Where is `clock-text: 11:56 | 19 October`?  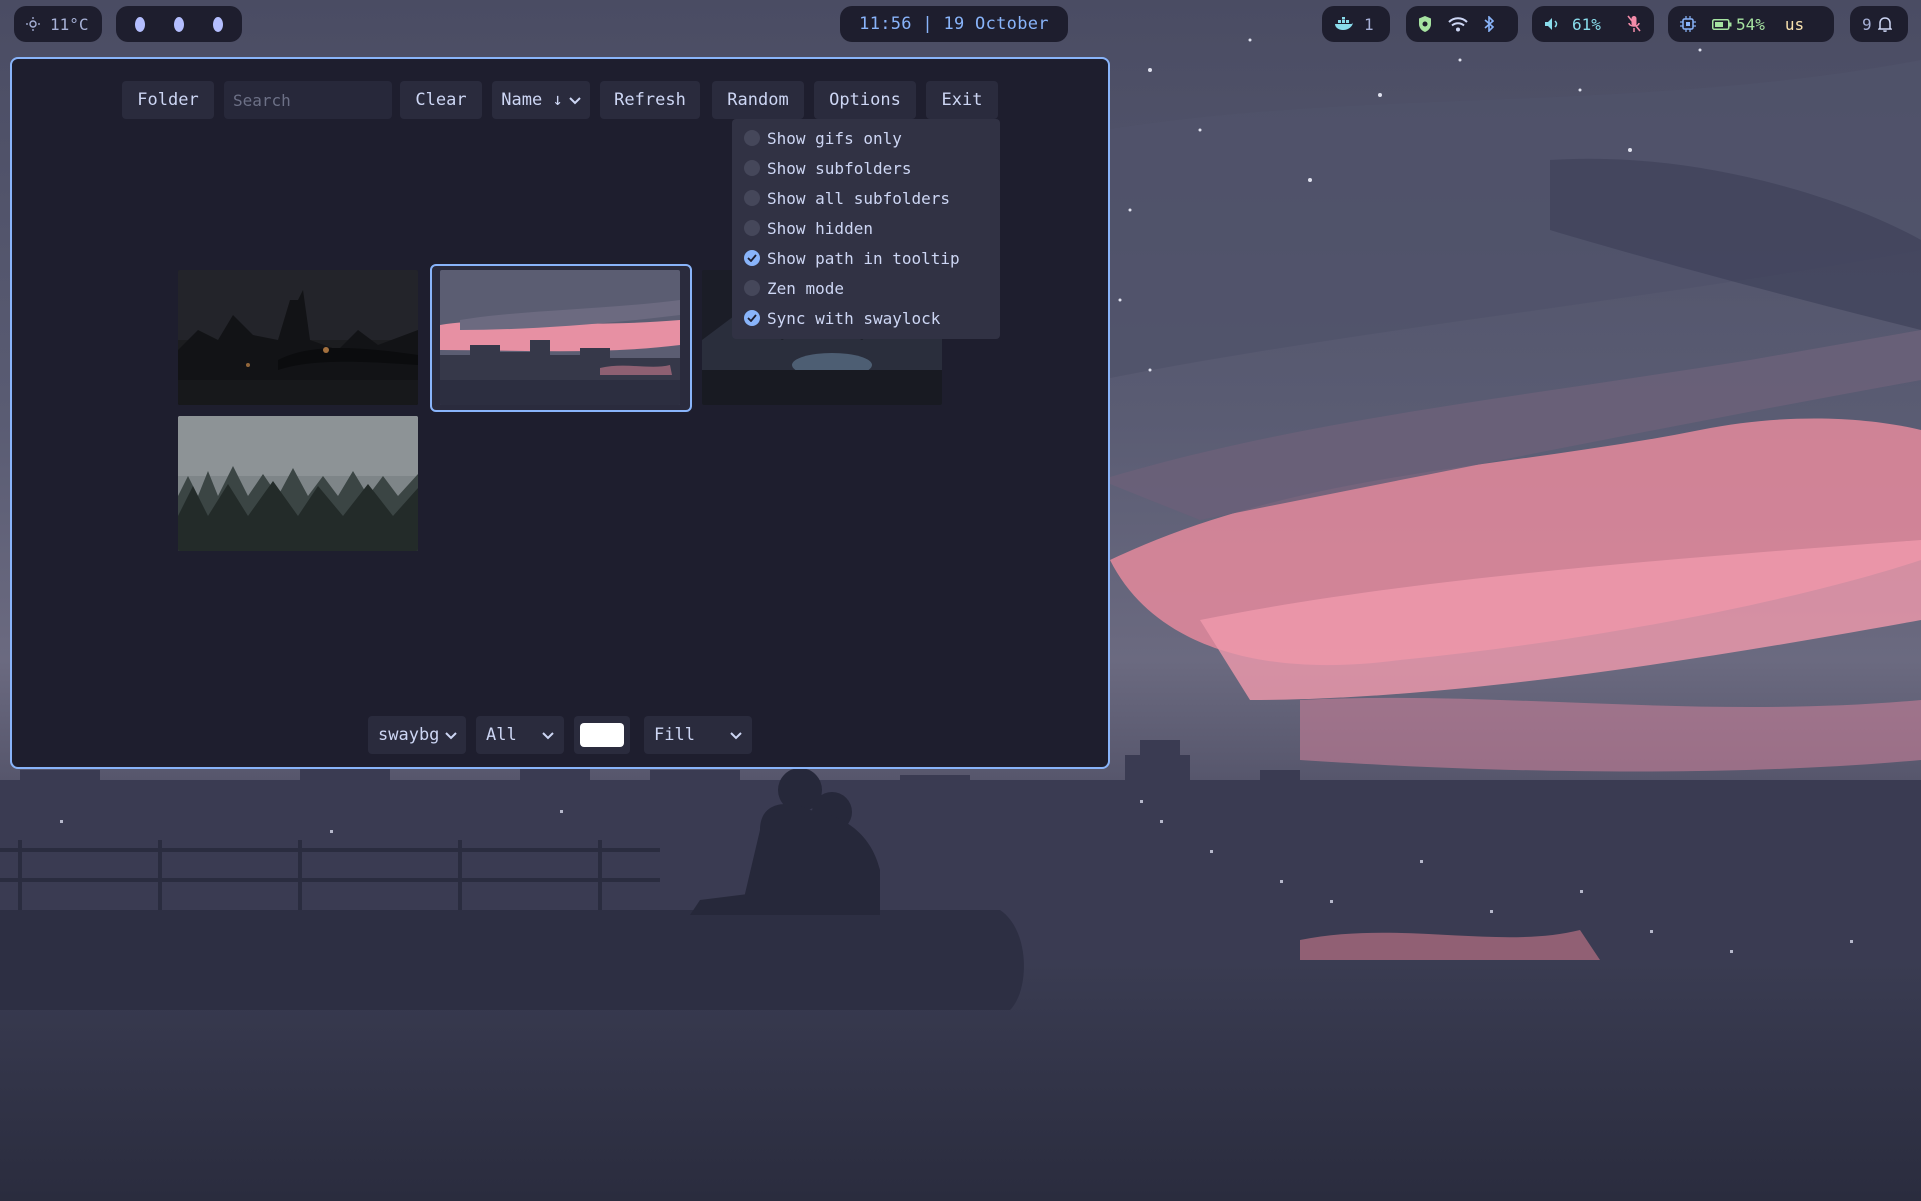
clock-text: 11:56 | 19 October is located at coordinates (954, 24).